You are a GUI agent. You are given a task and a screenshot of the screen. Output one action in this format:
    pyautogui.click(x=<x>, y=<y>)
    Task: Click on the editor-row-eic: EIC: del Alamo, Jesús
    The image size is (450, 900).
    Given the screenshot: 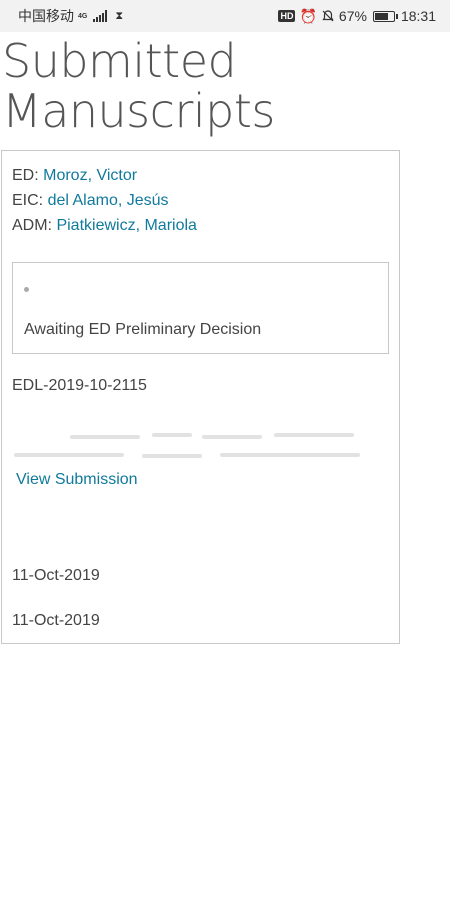 What is the action you would take?
    pyautogui.click(x=104, y=200)
    